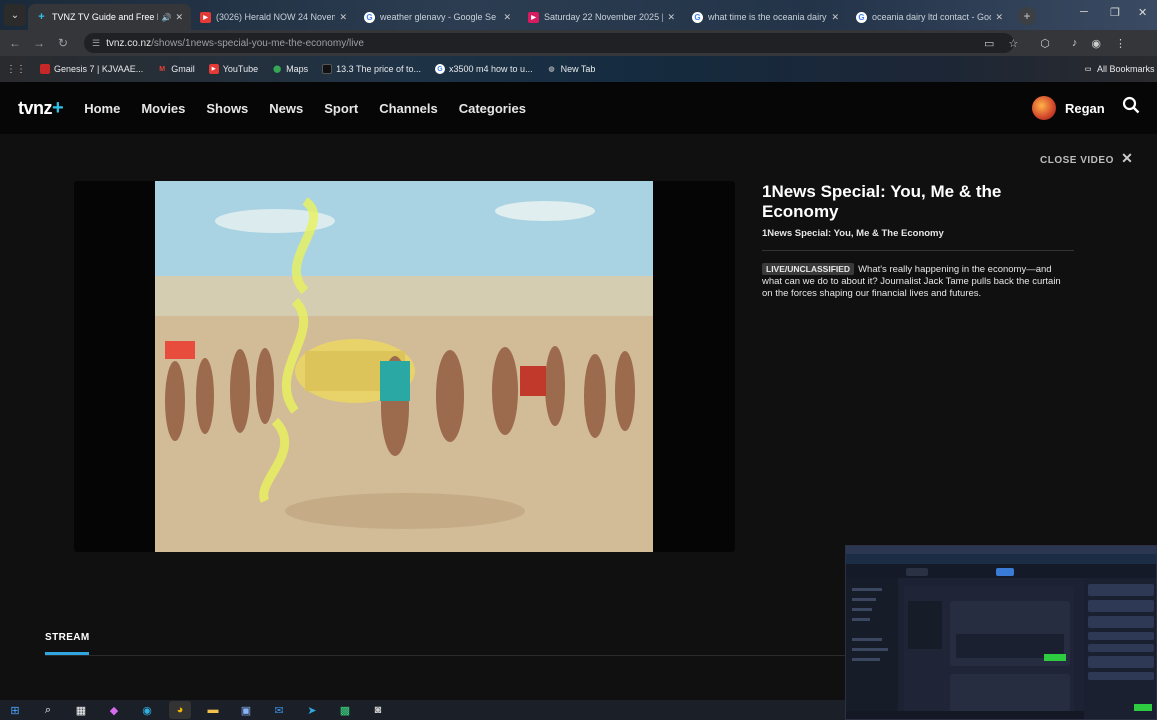 This screenshot has width=1157, height=720. What do you see at coordinates (1120, 43) in the screenshot?
I see `menu-icon: ⋮` at bounding box center [1120, 43].